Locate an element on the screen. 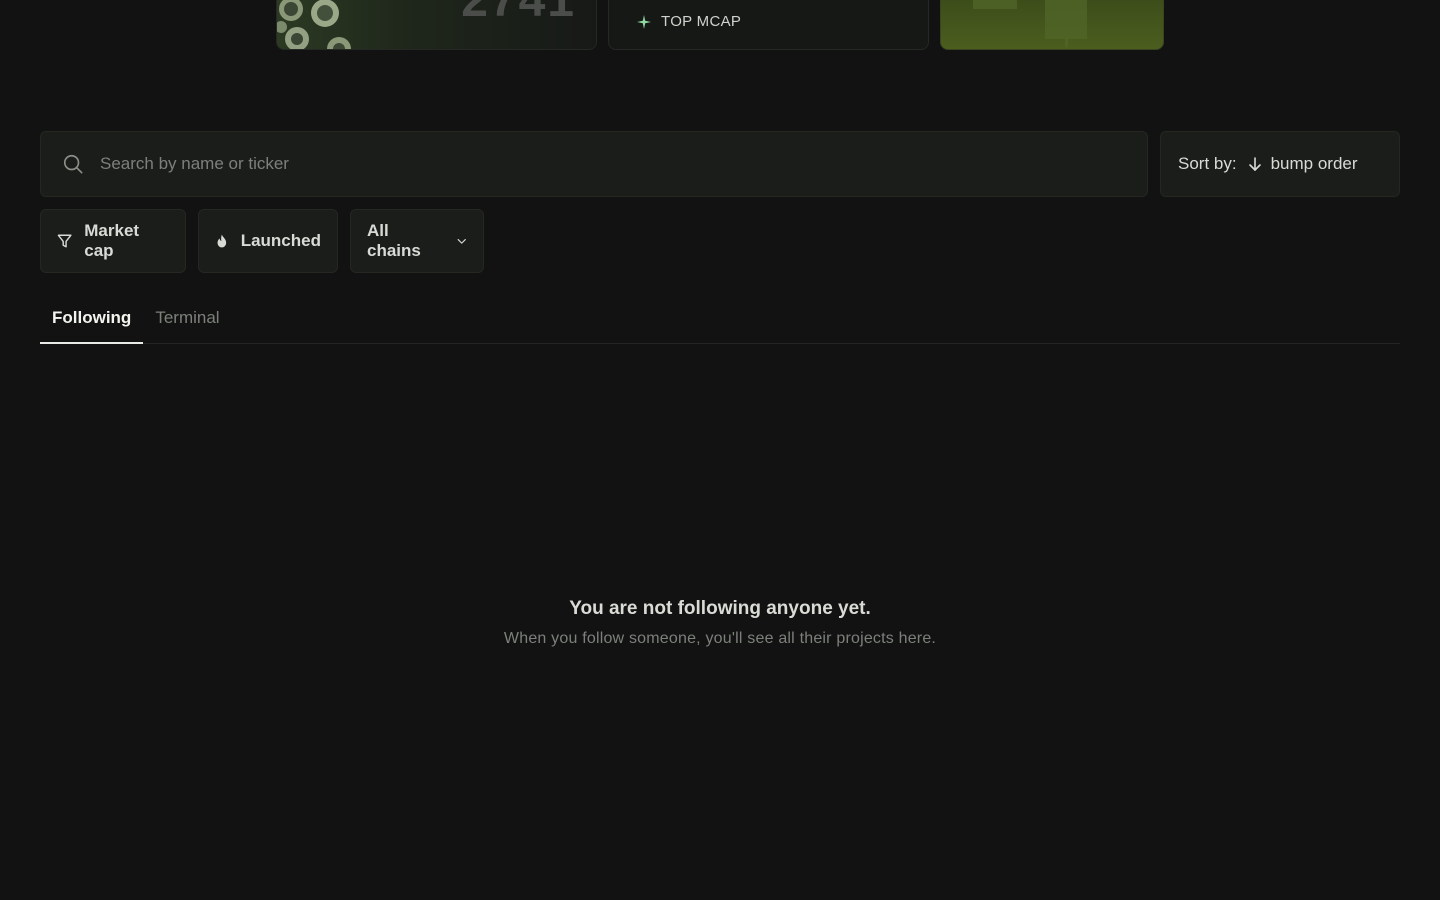  top-mcap-label-group: TOP MCAP is located at coordinates (689, 21).